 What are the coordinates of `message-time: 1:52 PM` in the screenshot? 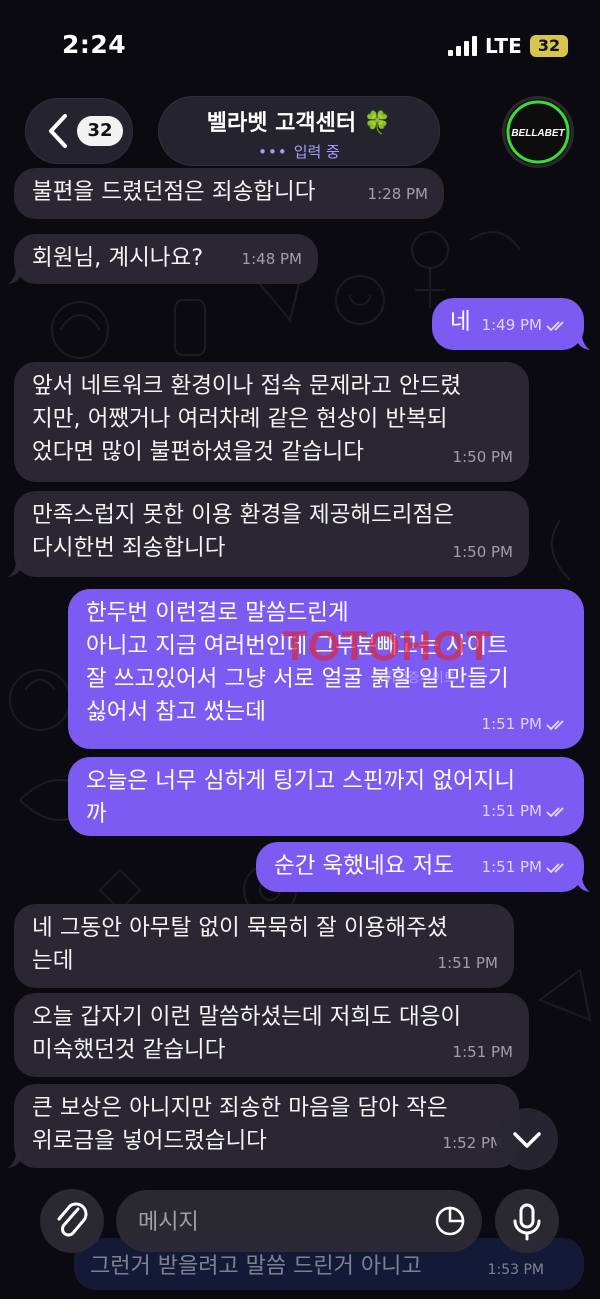 It's located at (472, 1143).